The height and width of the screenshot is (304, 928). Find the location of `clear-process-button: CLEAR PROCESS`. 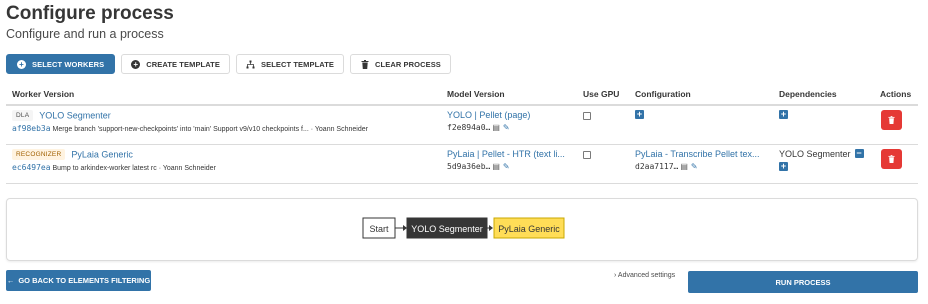

clear-process-button: CLEAR PROCESS is located at coordinates (400, 64).